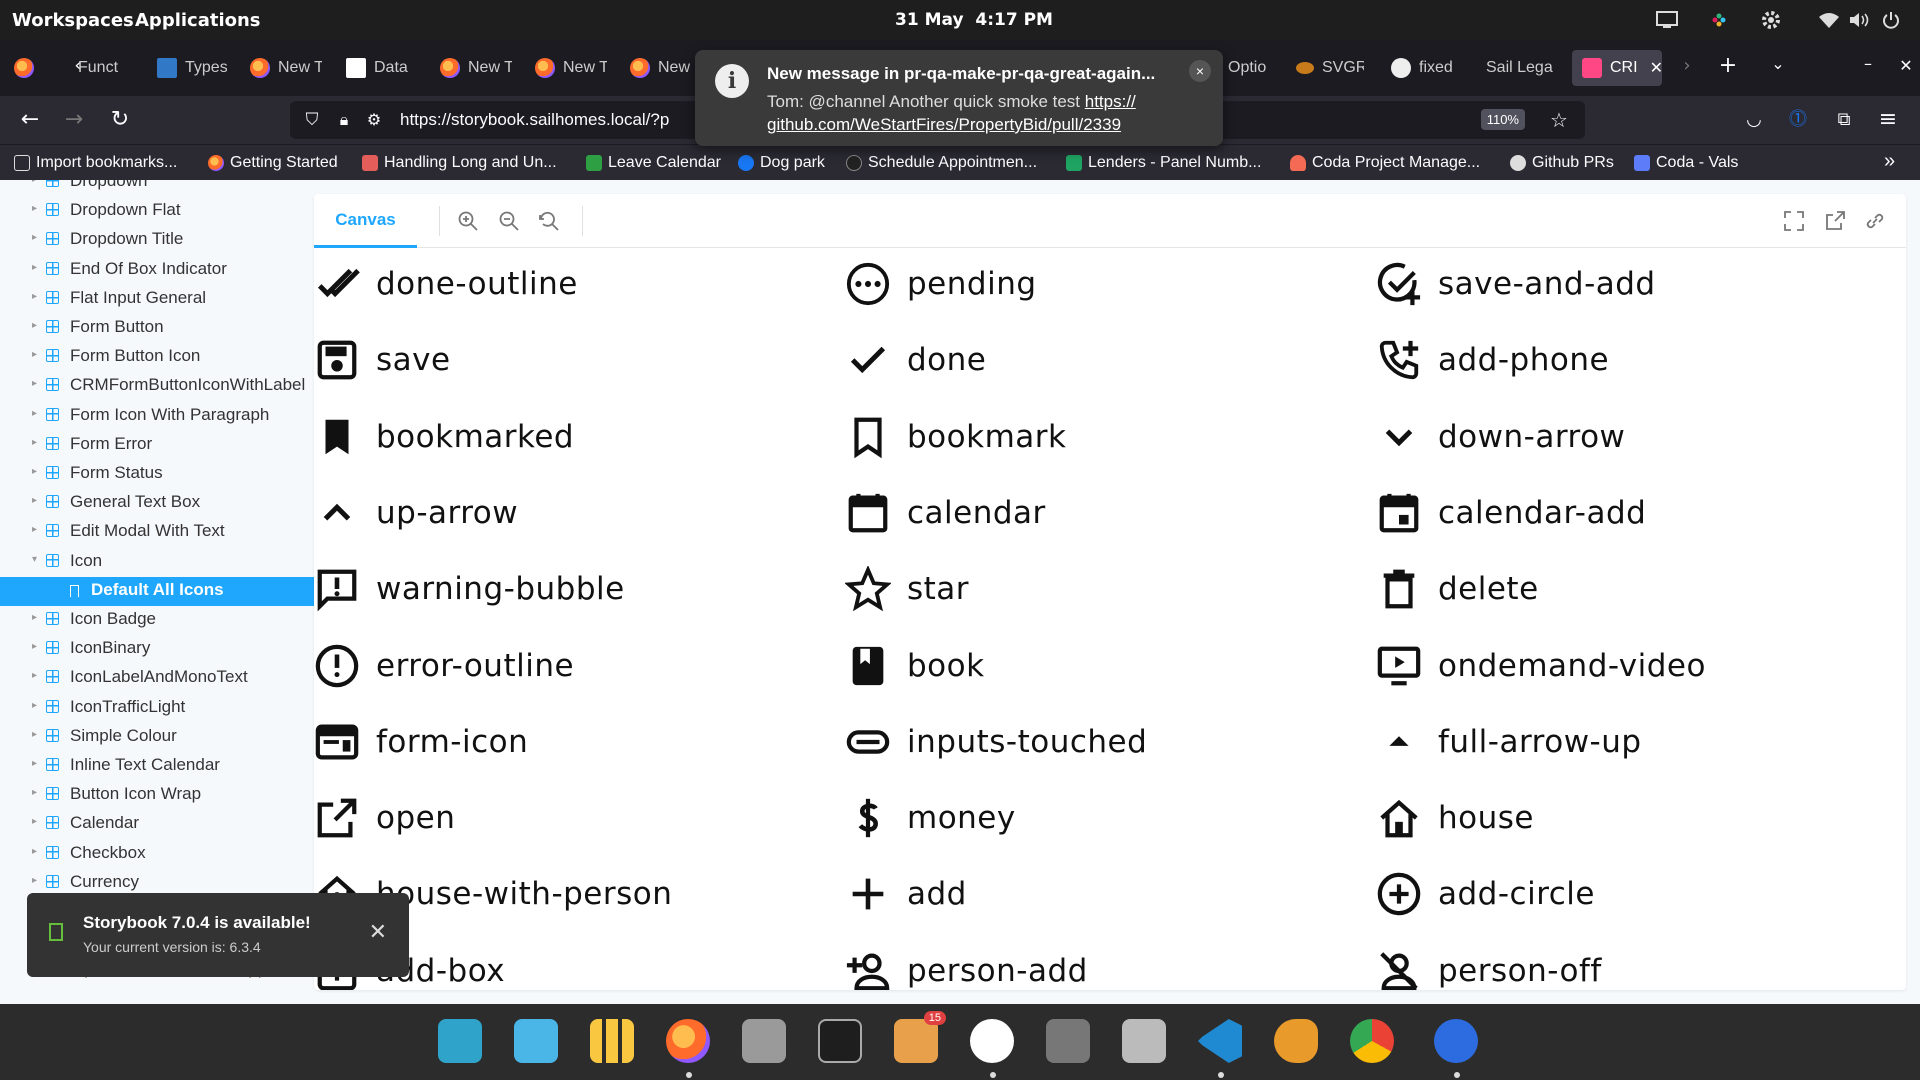  I want to click on bookmark-item: Github PRs, so click(1562, 163).